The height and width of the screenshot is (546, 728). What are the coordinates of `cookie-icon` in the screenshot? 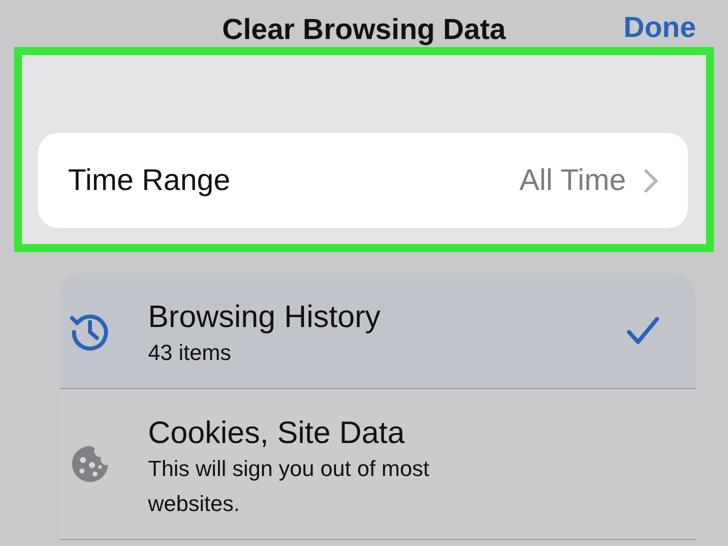 It's located at (90, 464).